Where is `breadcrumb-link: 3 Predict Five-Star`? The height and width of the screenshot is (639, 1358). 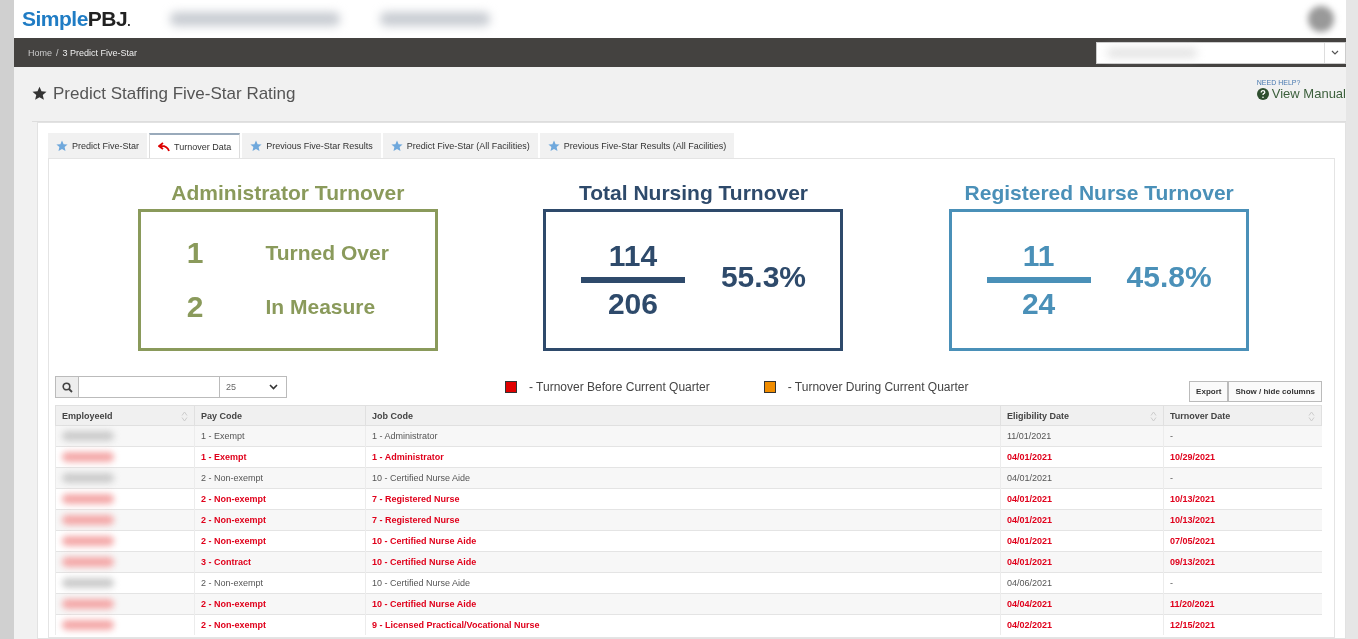
breadcrumb-link: 3 Predict Five-Star is located at coordinates (100, 52).